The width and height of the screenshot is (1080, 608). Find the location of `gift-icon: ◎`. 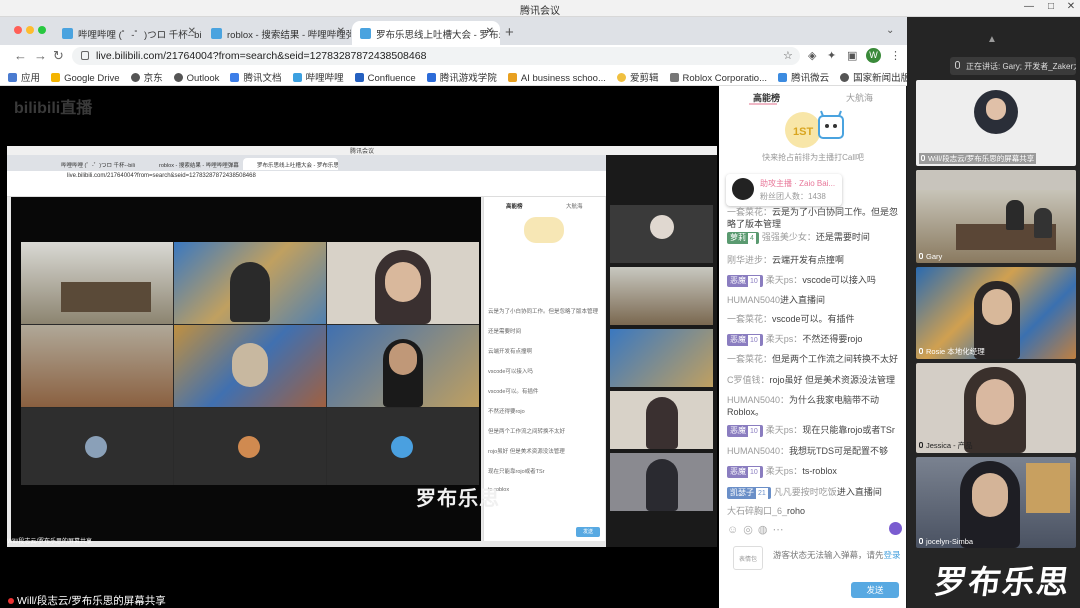

gift-icon: ◎ is located at coordinates (750, 530).